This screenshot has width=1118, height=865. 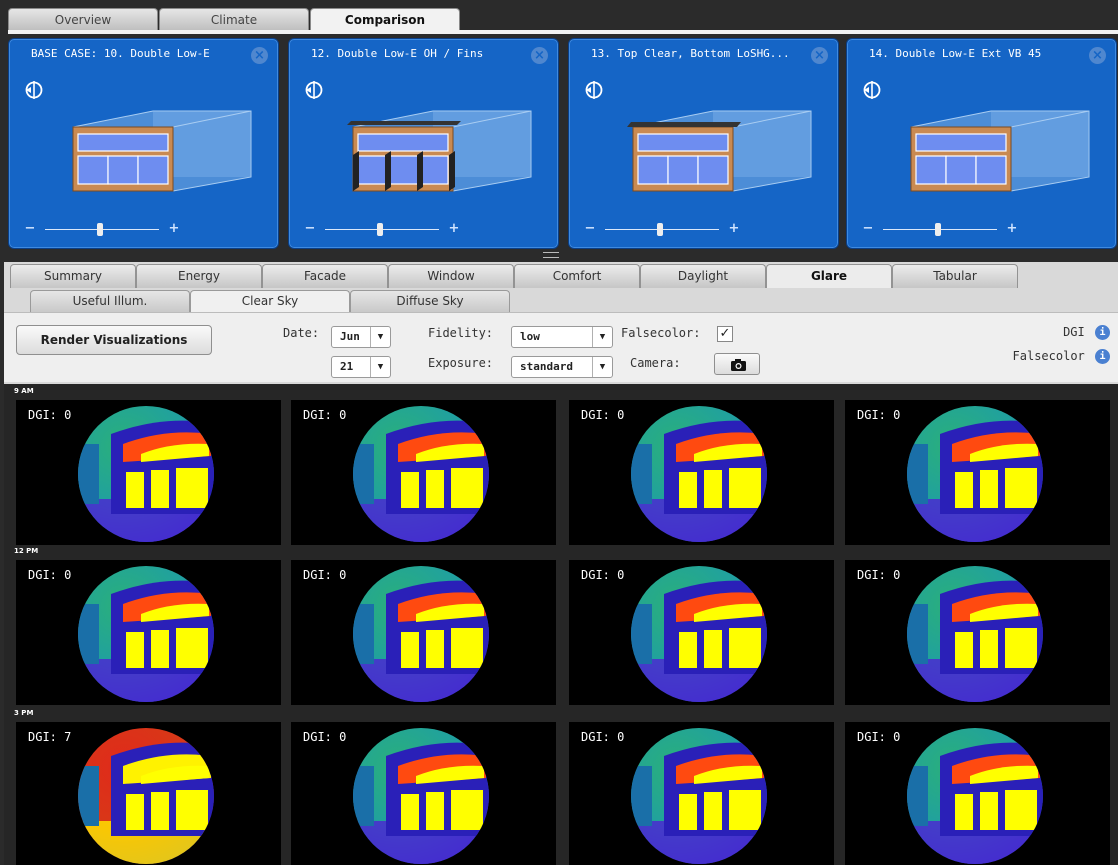 I want to click on day-value: 21, so click(x=347, y=366).